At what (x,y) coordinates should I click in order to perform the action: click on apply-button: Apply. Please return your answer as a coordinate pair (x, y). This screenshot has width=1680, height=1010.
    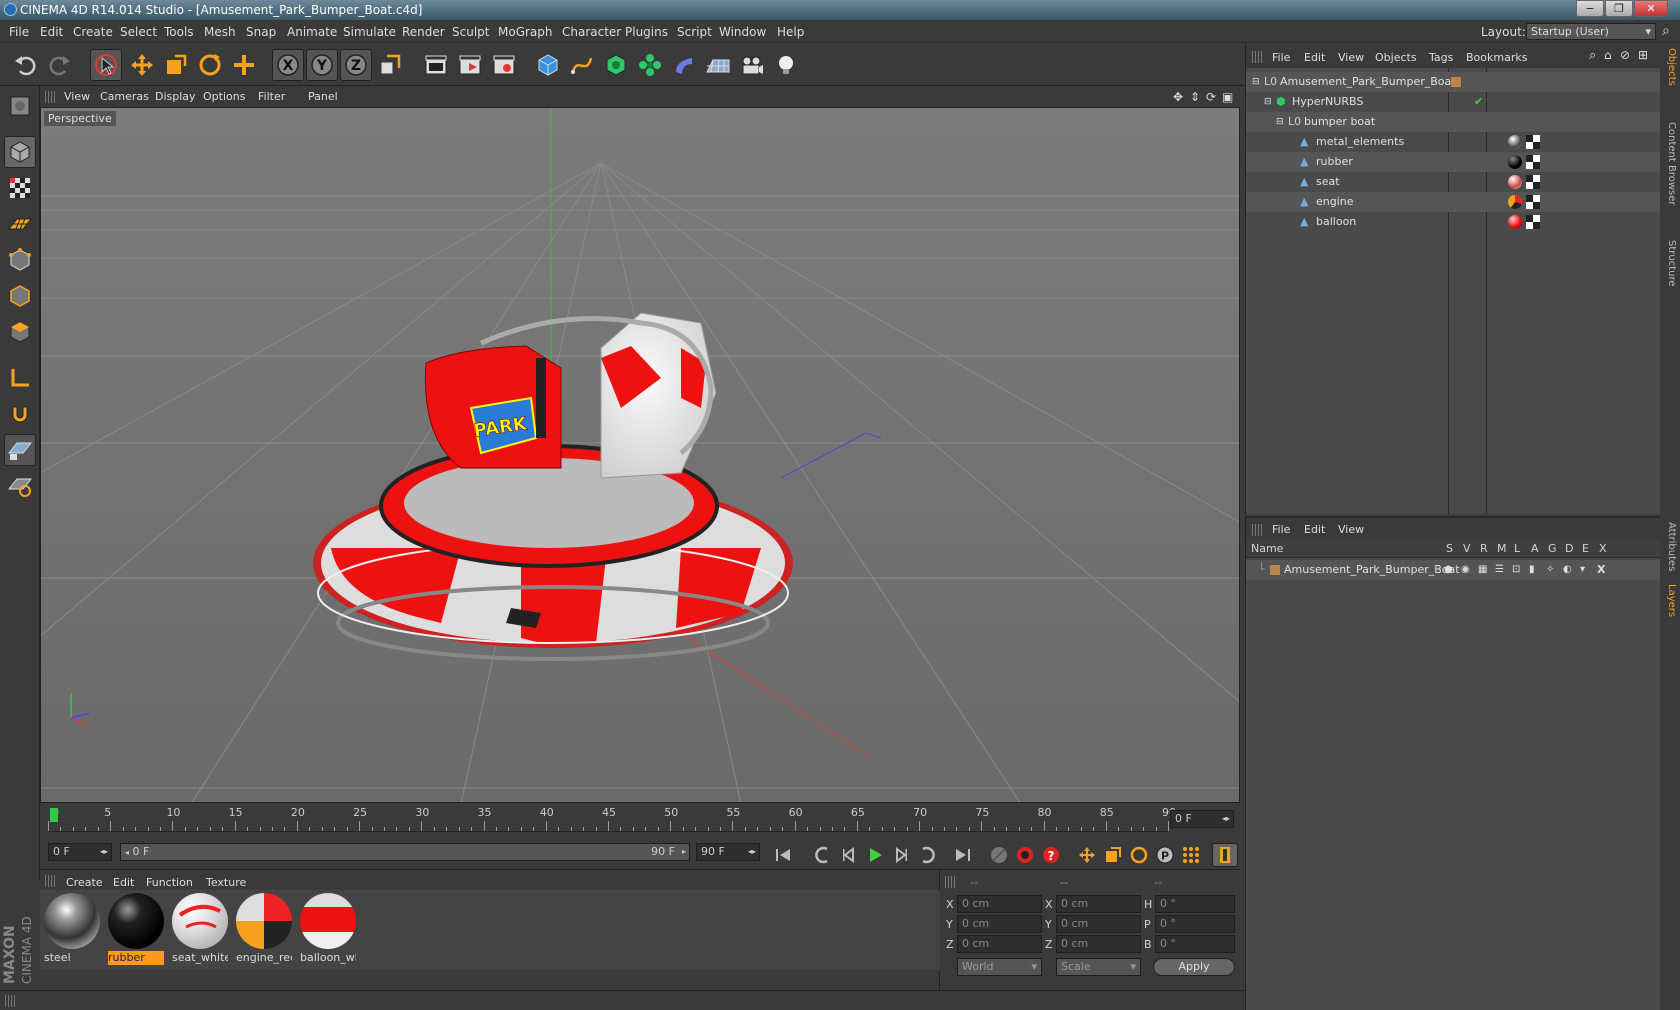
    Looking at the image, I should click on (1194, 967).